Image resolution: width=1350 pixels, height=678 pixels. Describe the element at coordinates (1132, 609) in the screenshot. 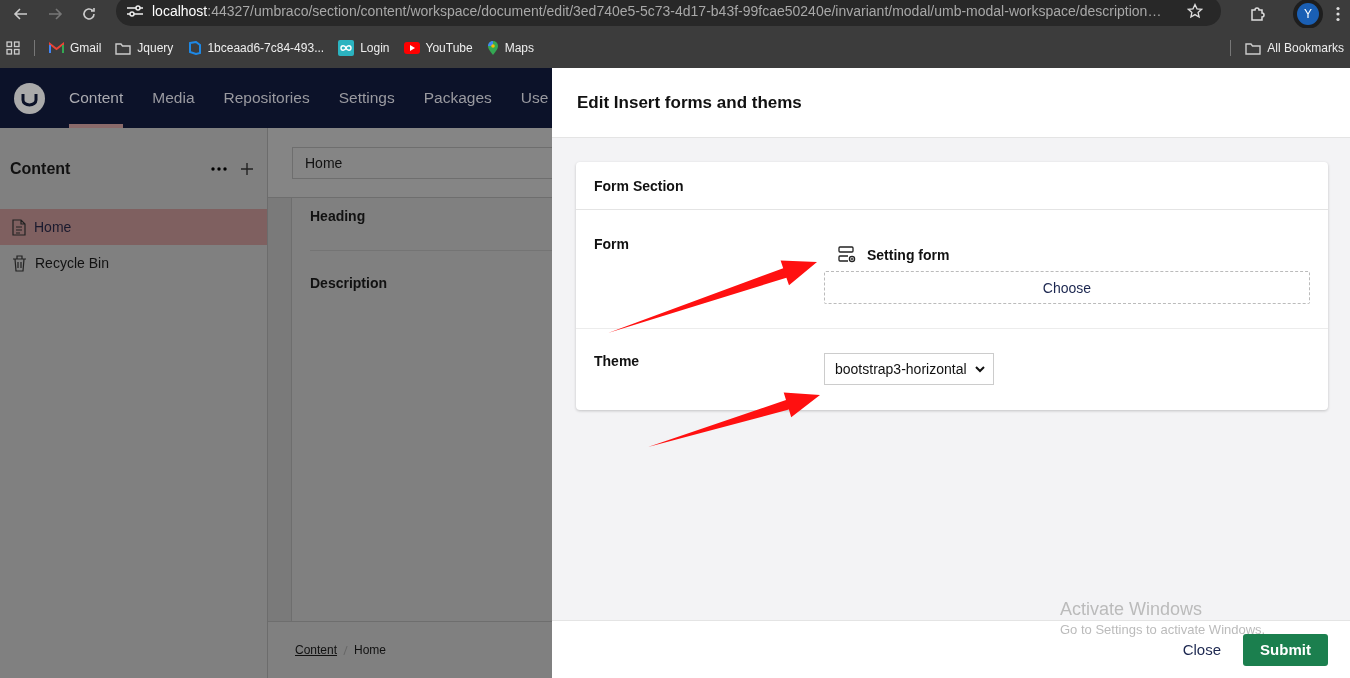

I see `activation-notice-title: Activate Windows` at that location.